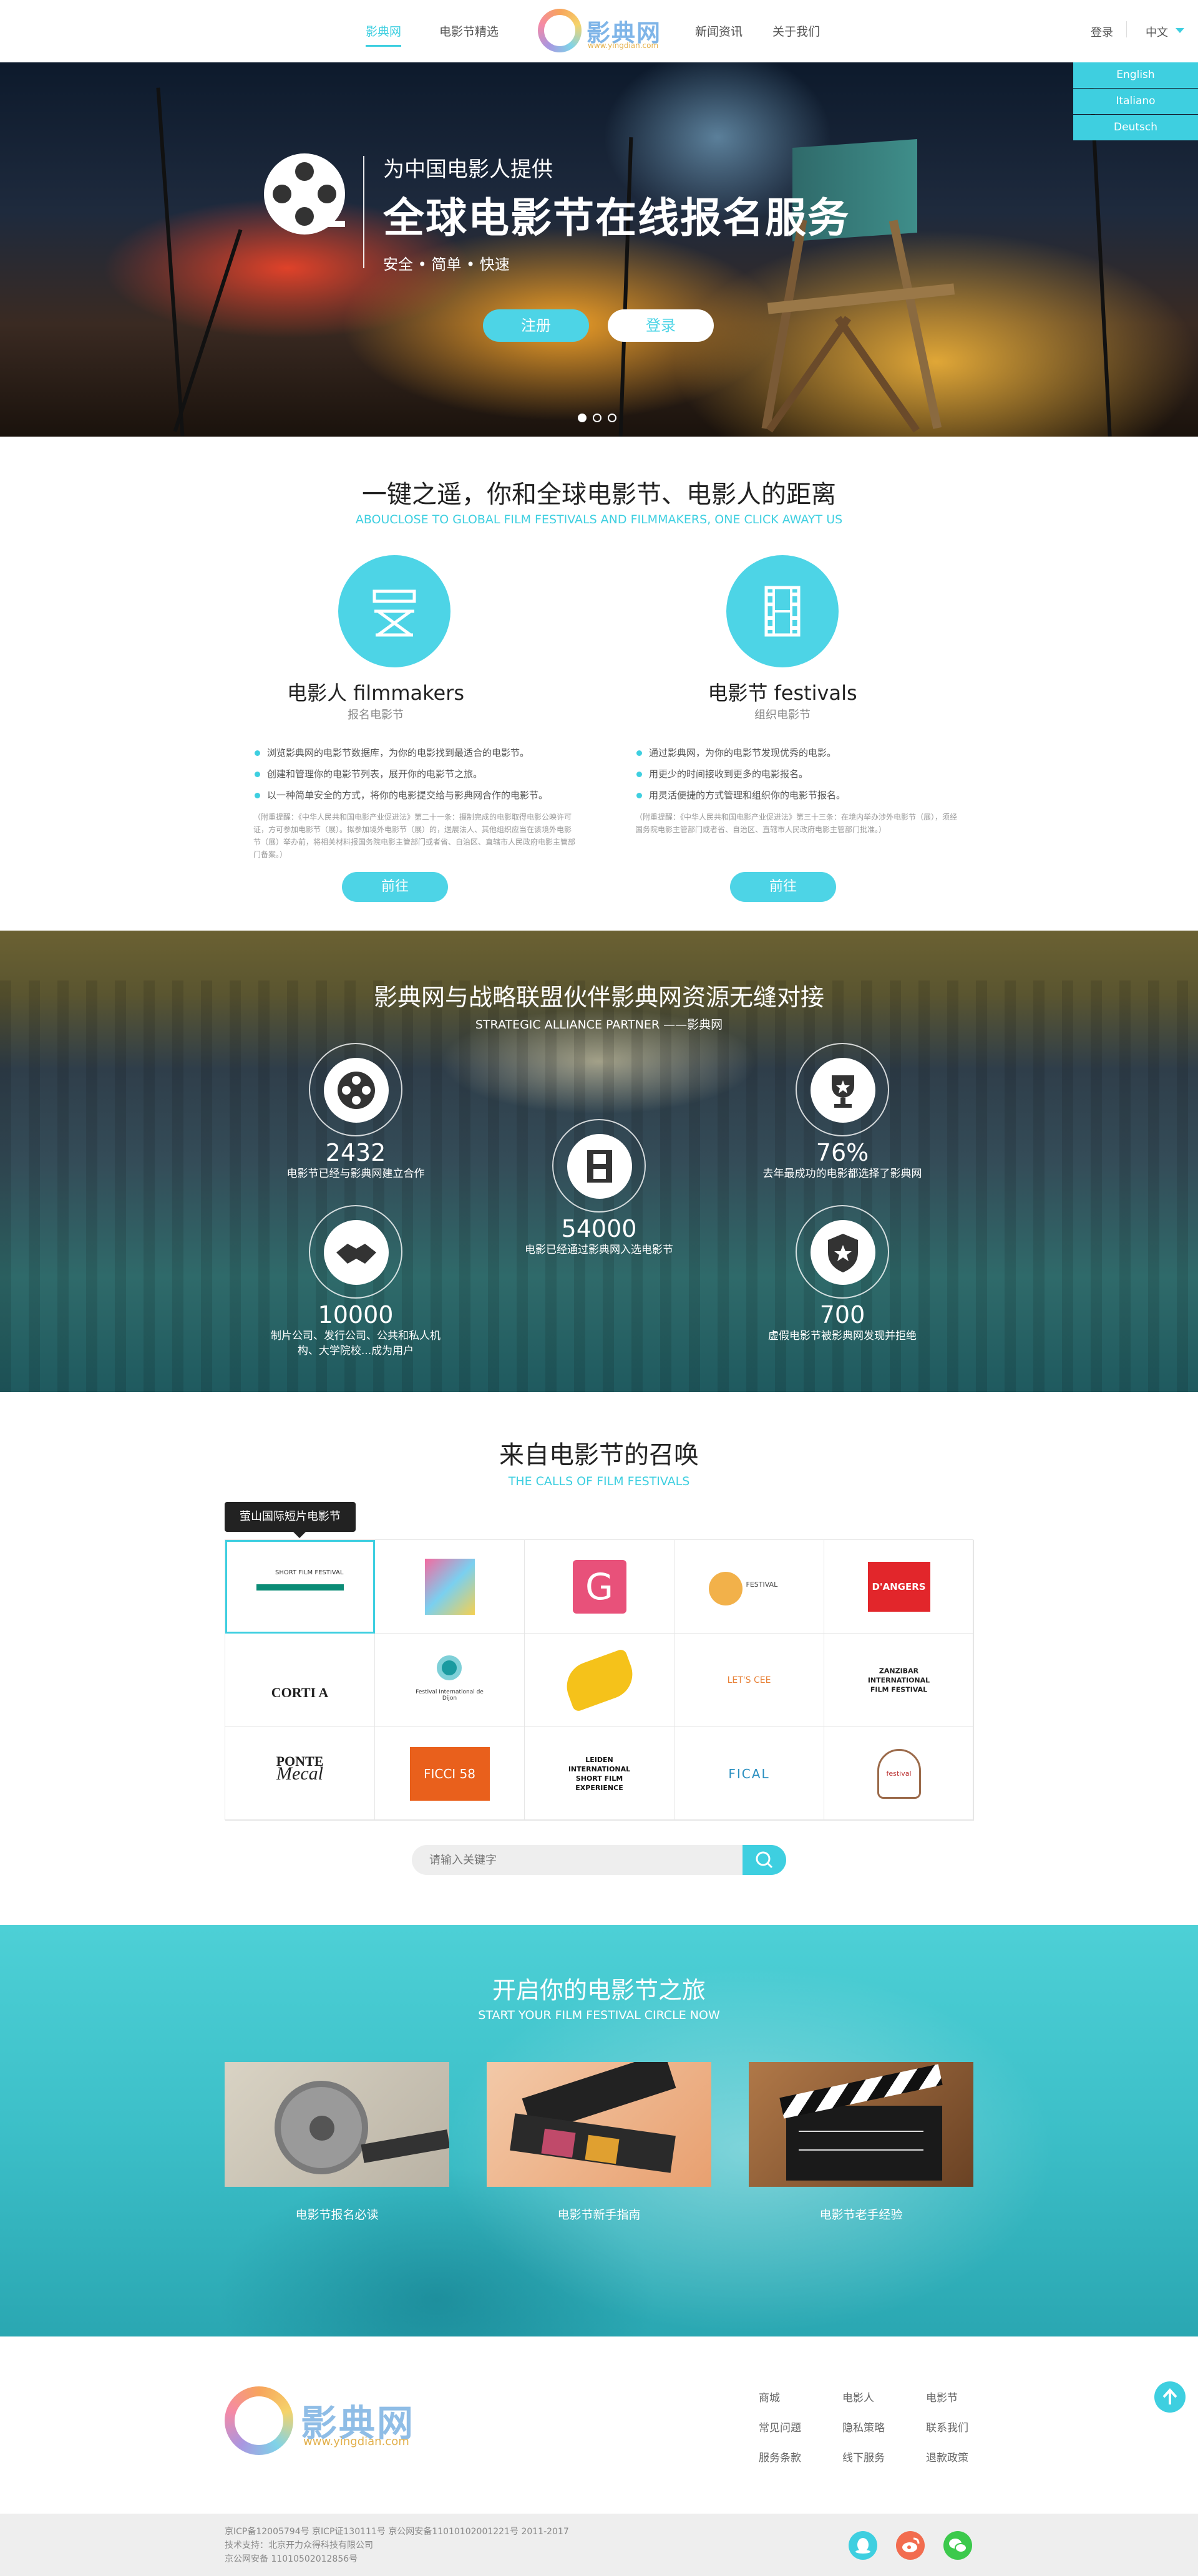  Describe the element at coordinates (842, 1174) in the screenshot. I see `stat-label: 去年最成功的电影都选择了影典网` at that location.